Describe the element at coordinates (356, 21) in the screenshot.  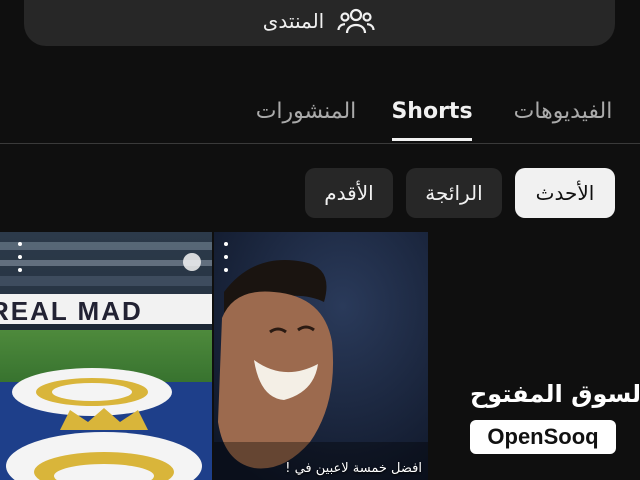
I see `people-group-icon` at that location.